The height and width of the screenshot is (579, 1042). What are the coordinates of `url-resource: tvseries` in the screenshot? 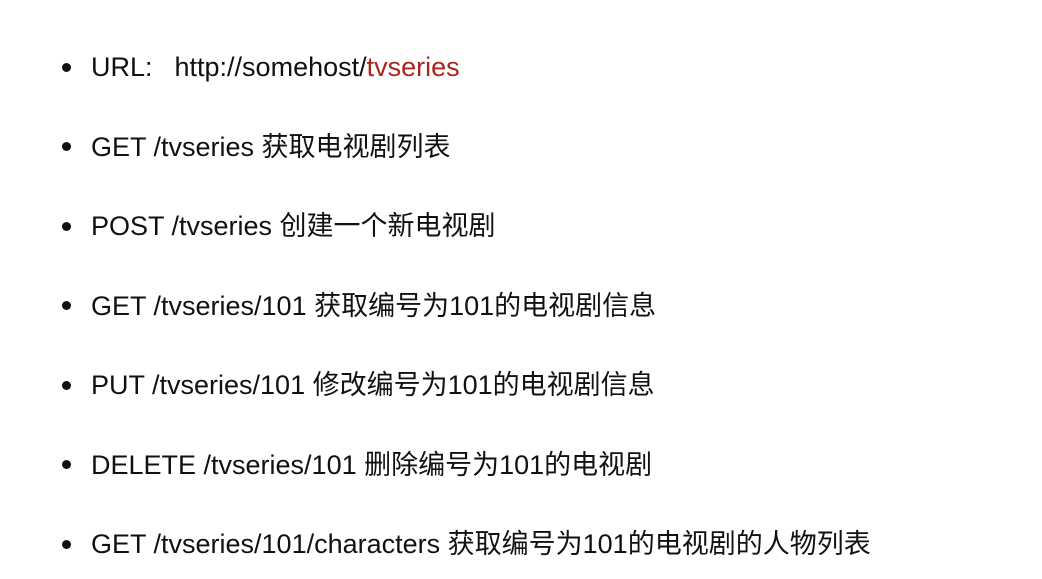 It's located at (413, 67).